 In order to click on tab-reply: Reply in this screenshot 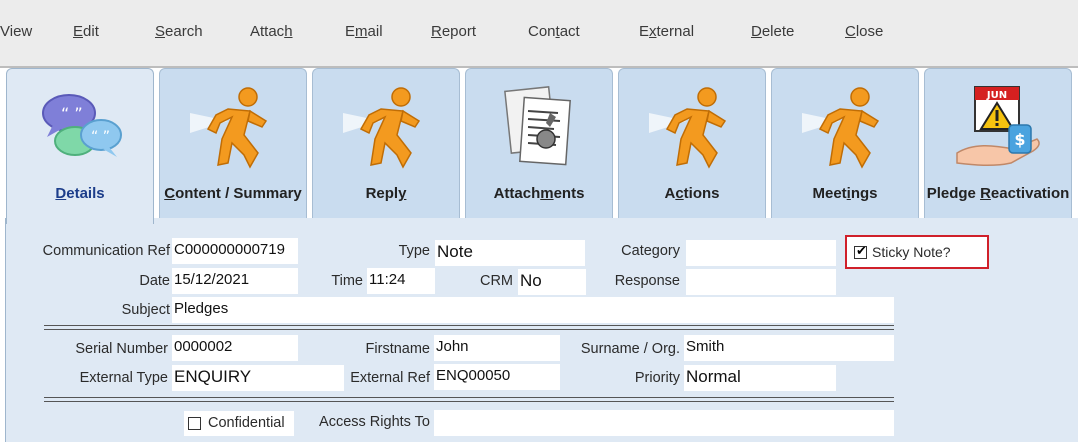, I will do `click(386, 143)`.